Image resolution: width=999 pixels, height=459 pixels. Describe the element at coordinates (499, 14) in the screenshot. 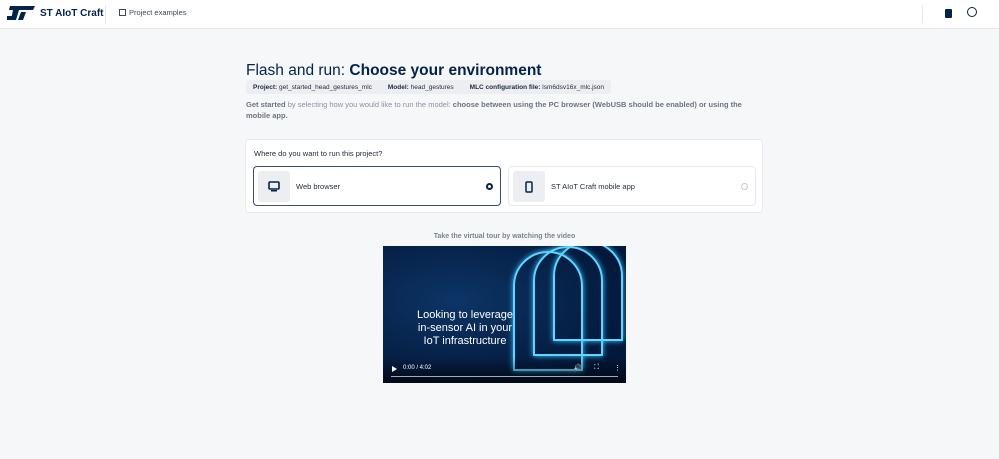

I see `top-bar: ST AIoT Craft Project examples` at that location.